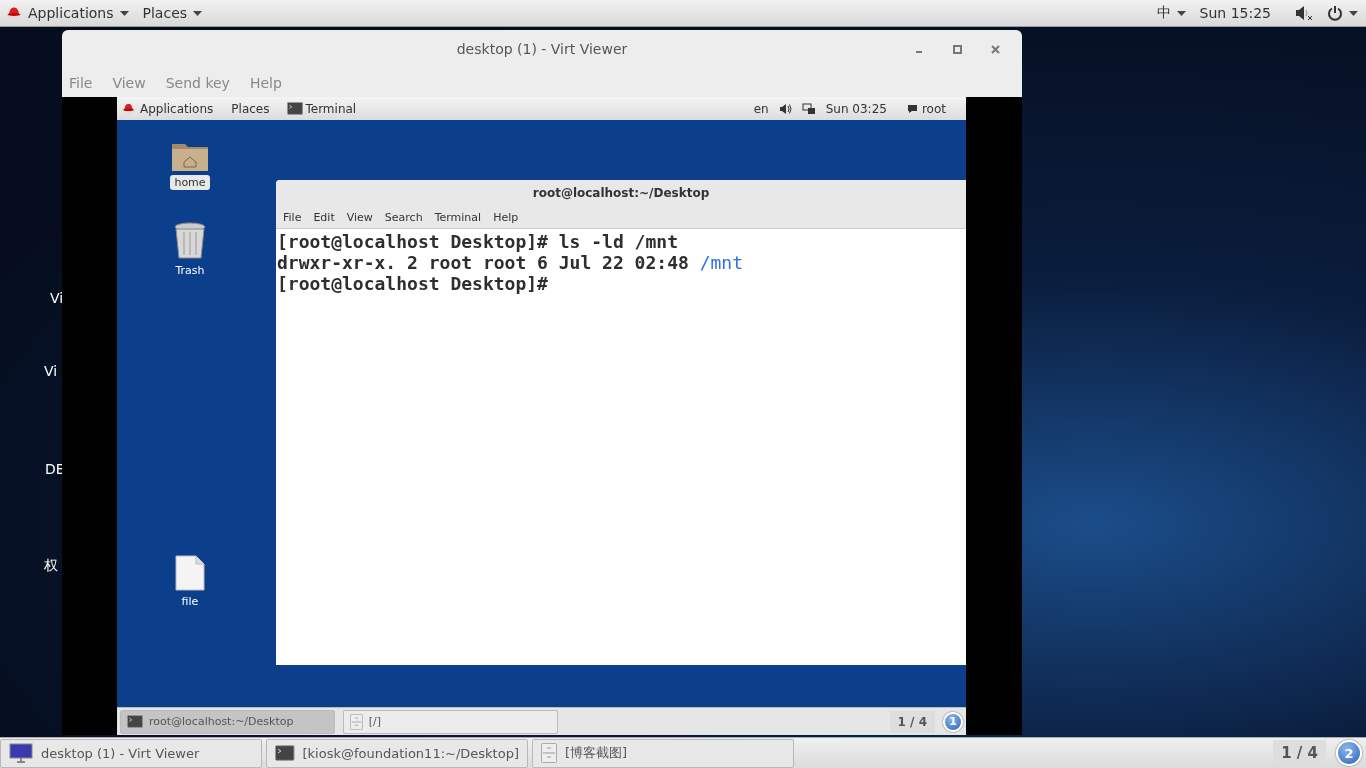 This screenshot has width=1366, height=768. What do you see at coordinates (912, 721) in the screenshot?
I see `workspace-pager: 1 / 4` at bounding box center [912, 721].